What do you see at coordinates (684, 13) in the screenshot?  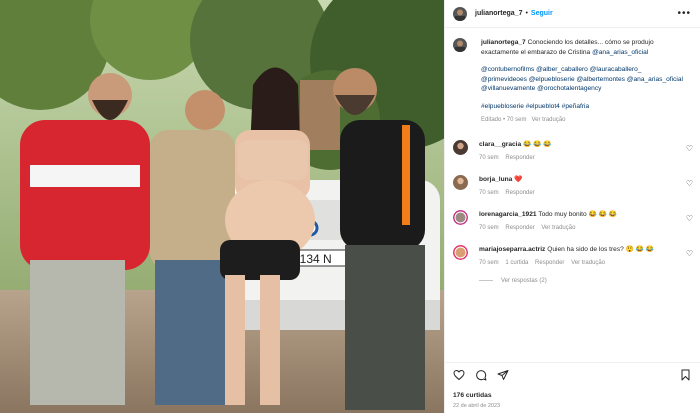 I see `more-options-icon: •••` at bounding box center [684, 13].